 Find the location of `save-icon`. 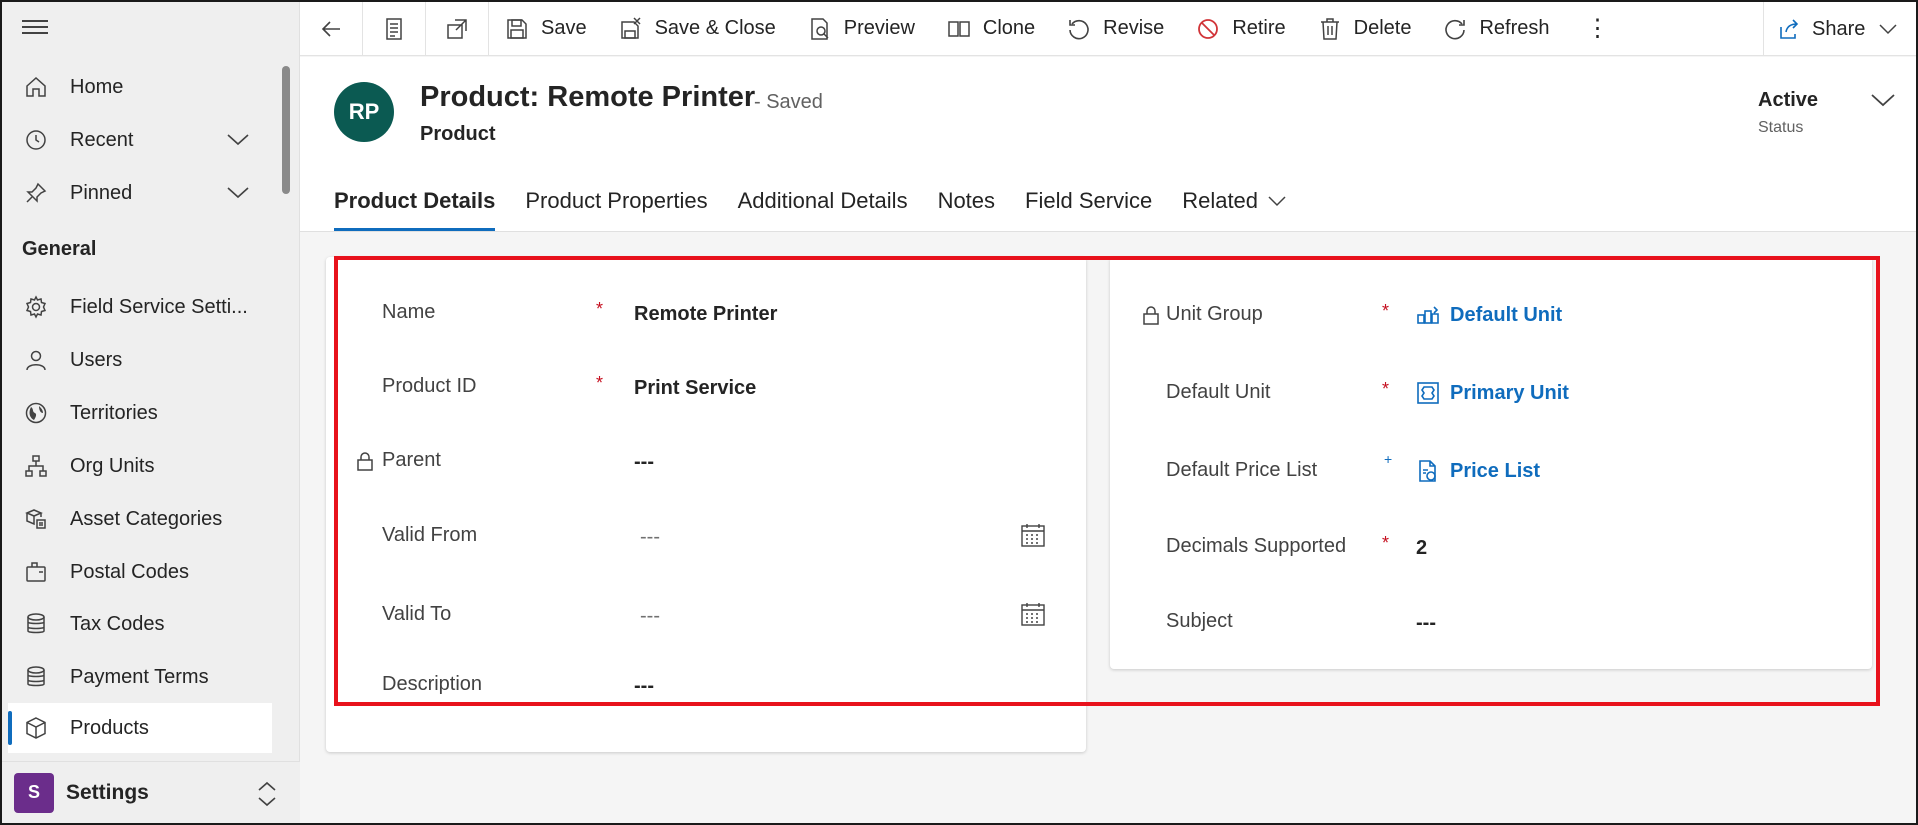

save-icon is located at coordinates (517, 28).